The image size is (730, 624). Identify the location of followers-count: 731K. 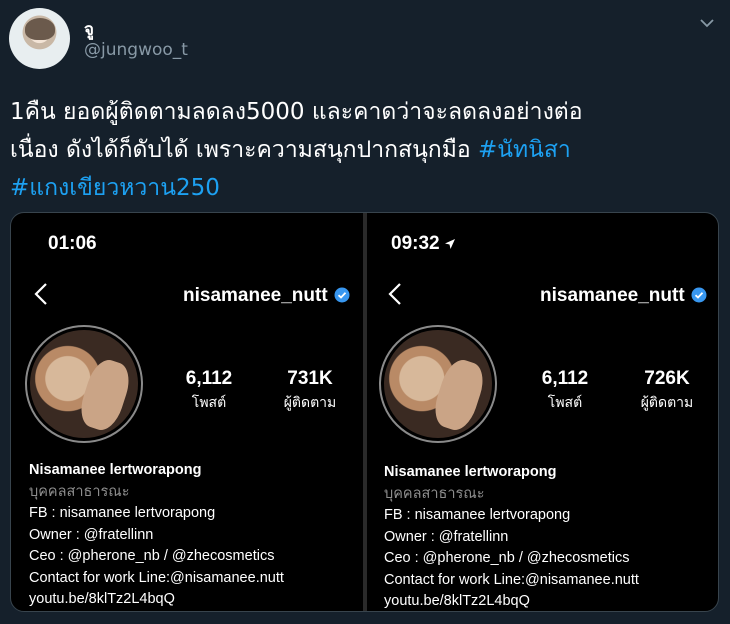
(310, 378).